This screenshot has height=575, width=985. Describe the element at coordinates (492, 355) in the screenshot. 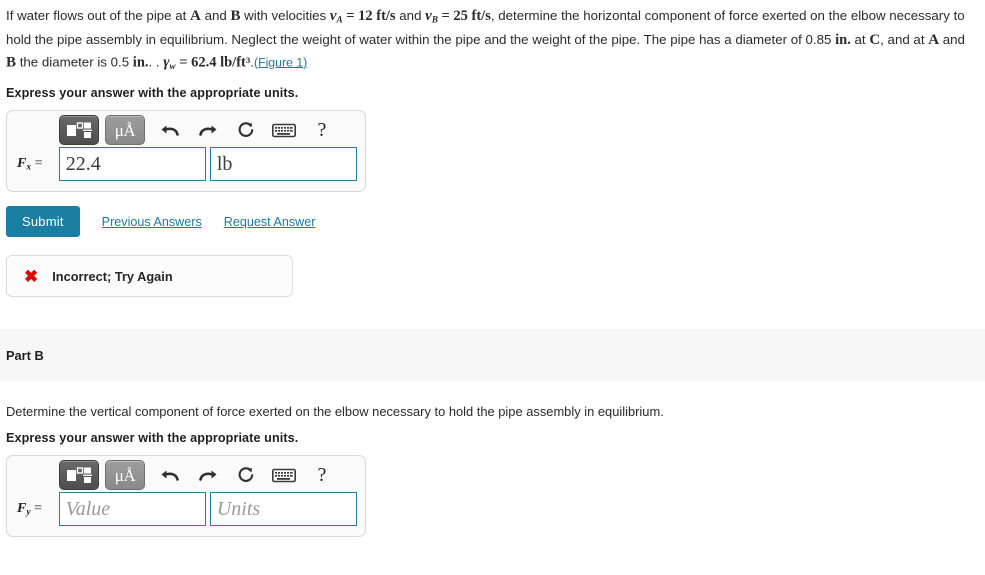

I see `part-b-header-band: Part B` at that location.